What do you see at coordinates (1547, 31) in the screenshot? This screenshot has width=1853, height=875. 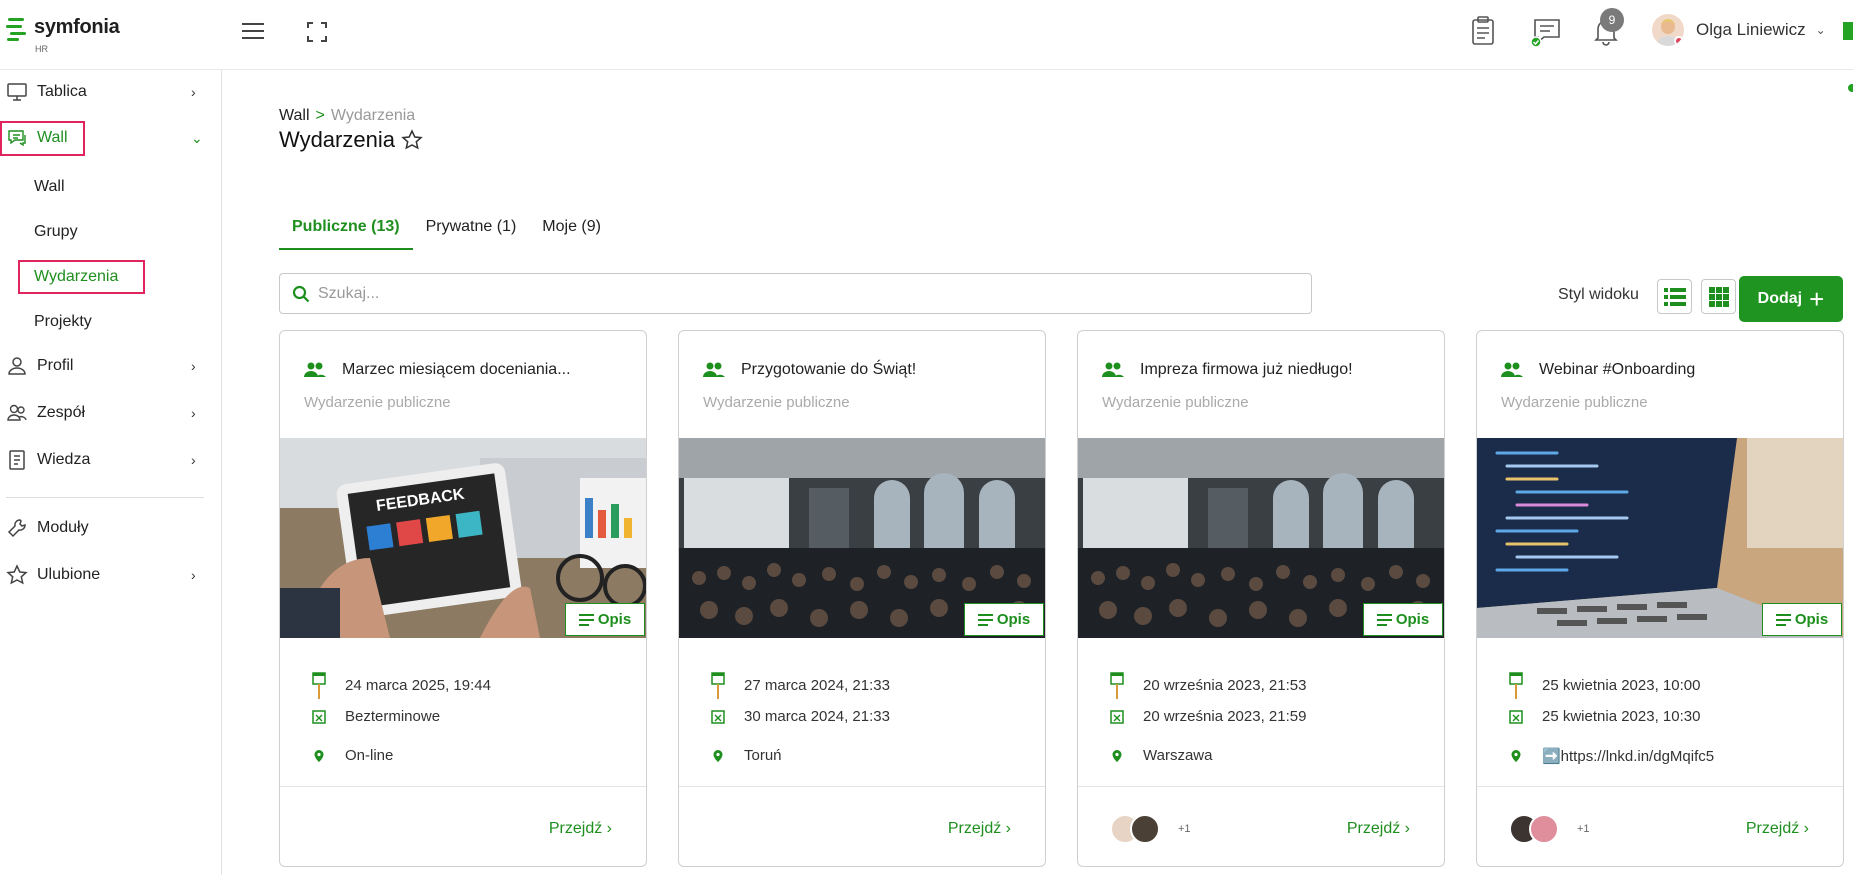 I see `chat-icon` at bounding box center [1547, 31].